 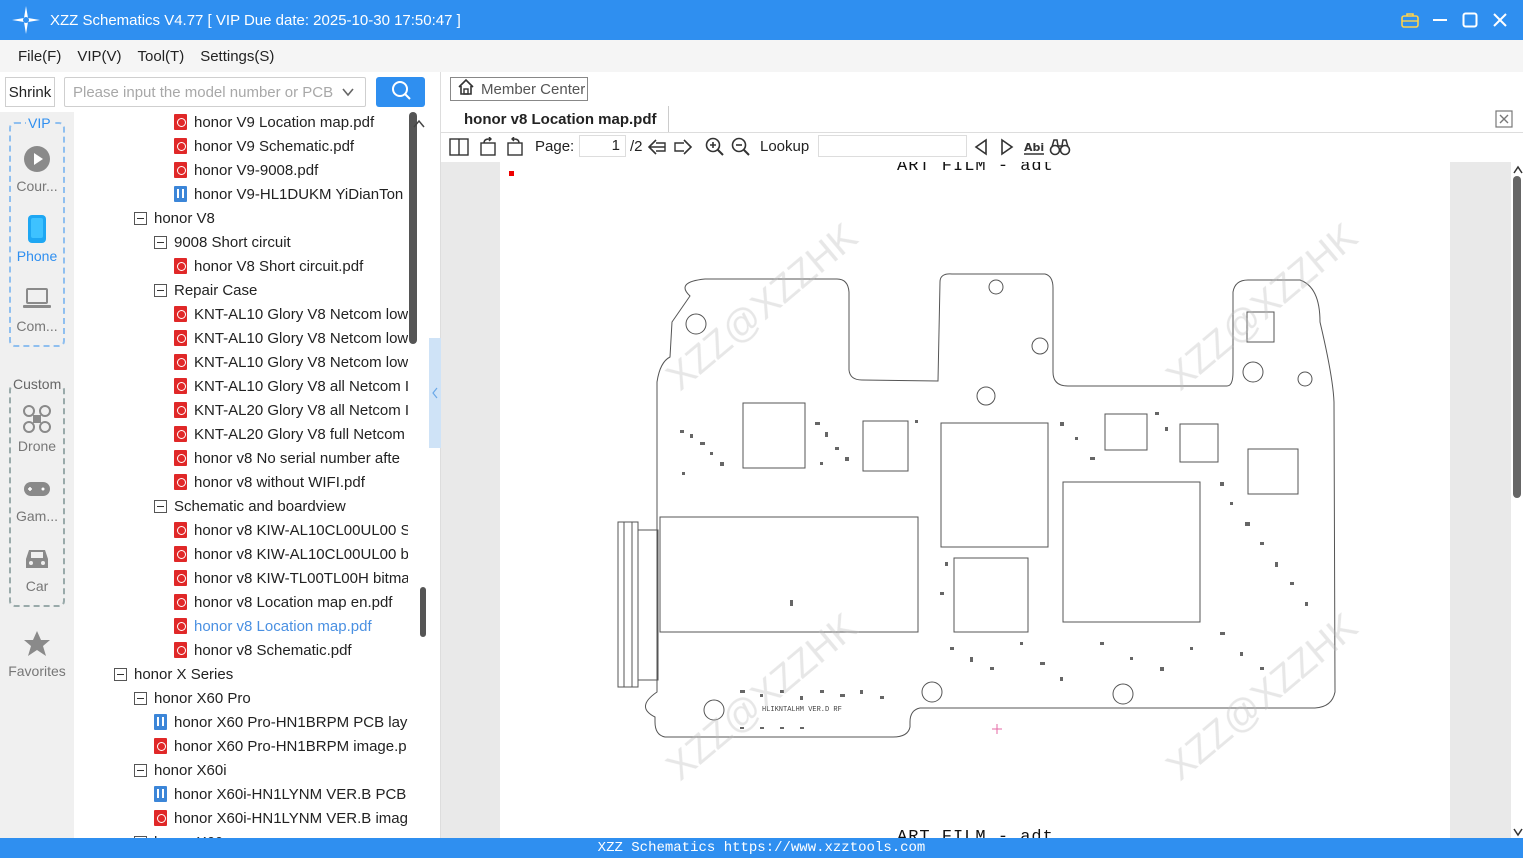 I want to click on tree-file: honor V8 Short circuit.pdf, so click(x=268, y=266).